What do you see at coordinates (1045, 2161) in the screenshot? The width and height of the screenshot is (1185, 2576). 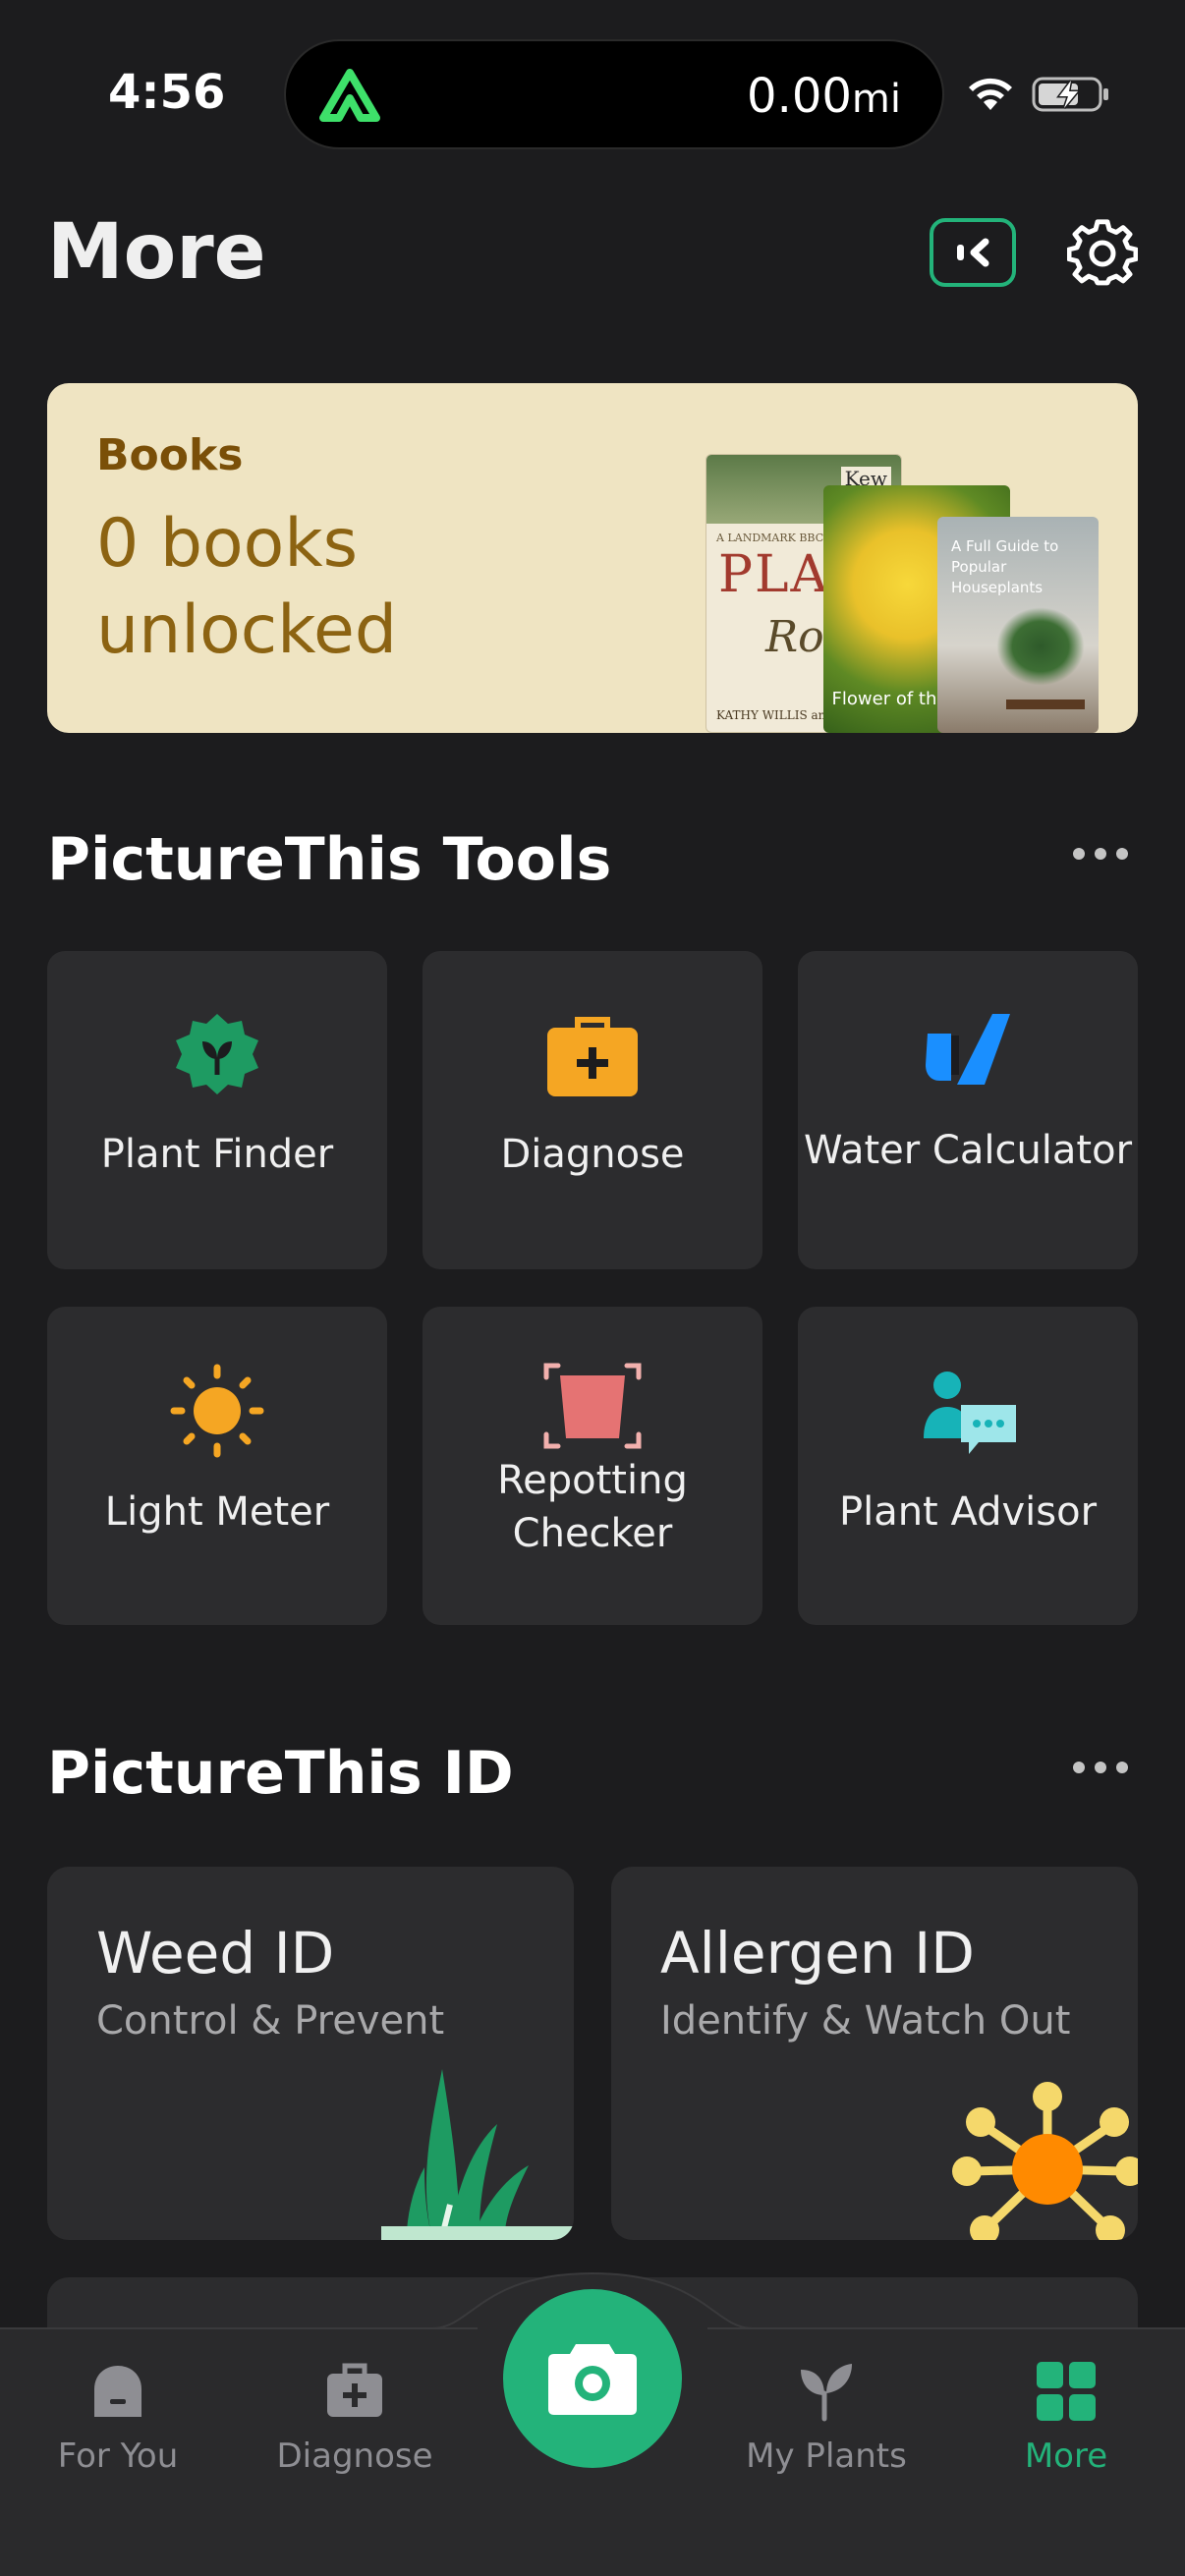 I see `pollen-icon` at bounding box center [1045, 2161].